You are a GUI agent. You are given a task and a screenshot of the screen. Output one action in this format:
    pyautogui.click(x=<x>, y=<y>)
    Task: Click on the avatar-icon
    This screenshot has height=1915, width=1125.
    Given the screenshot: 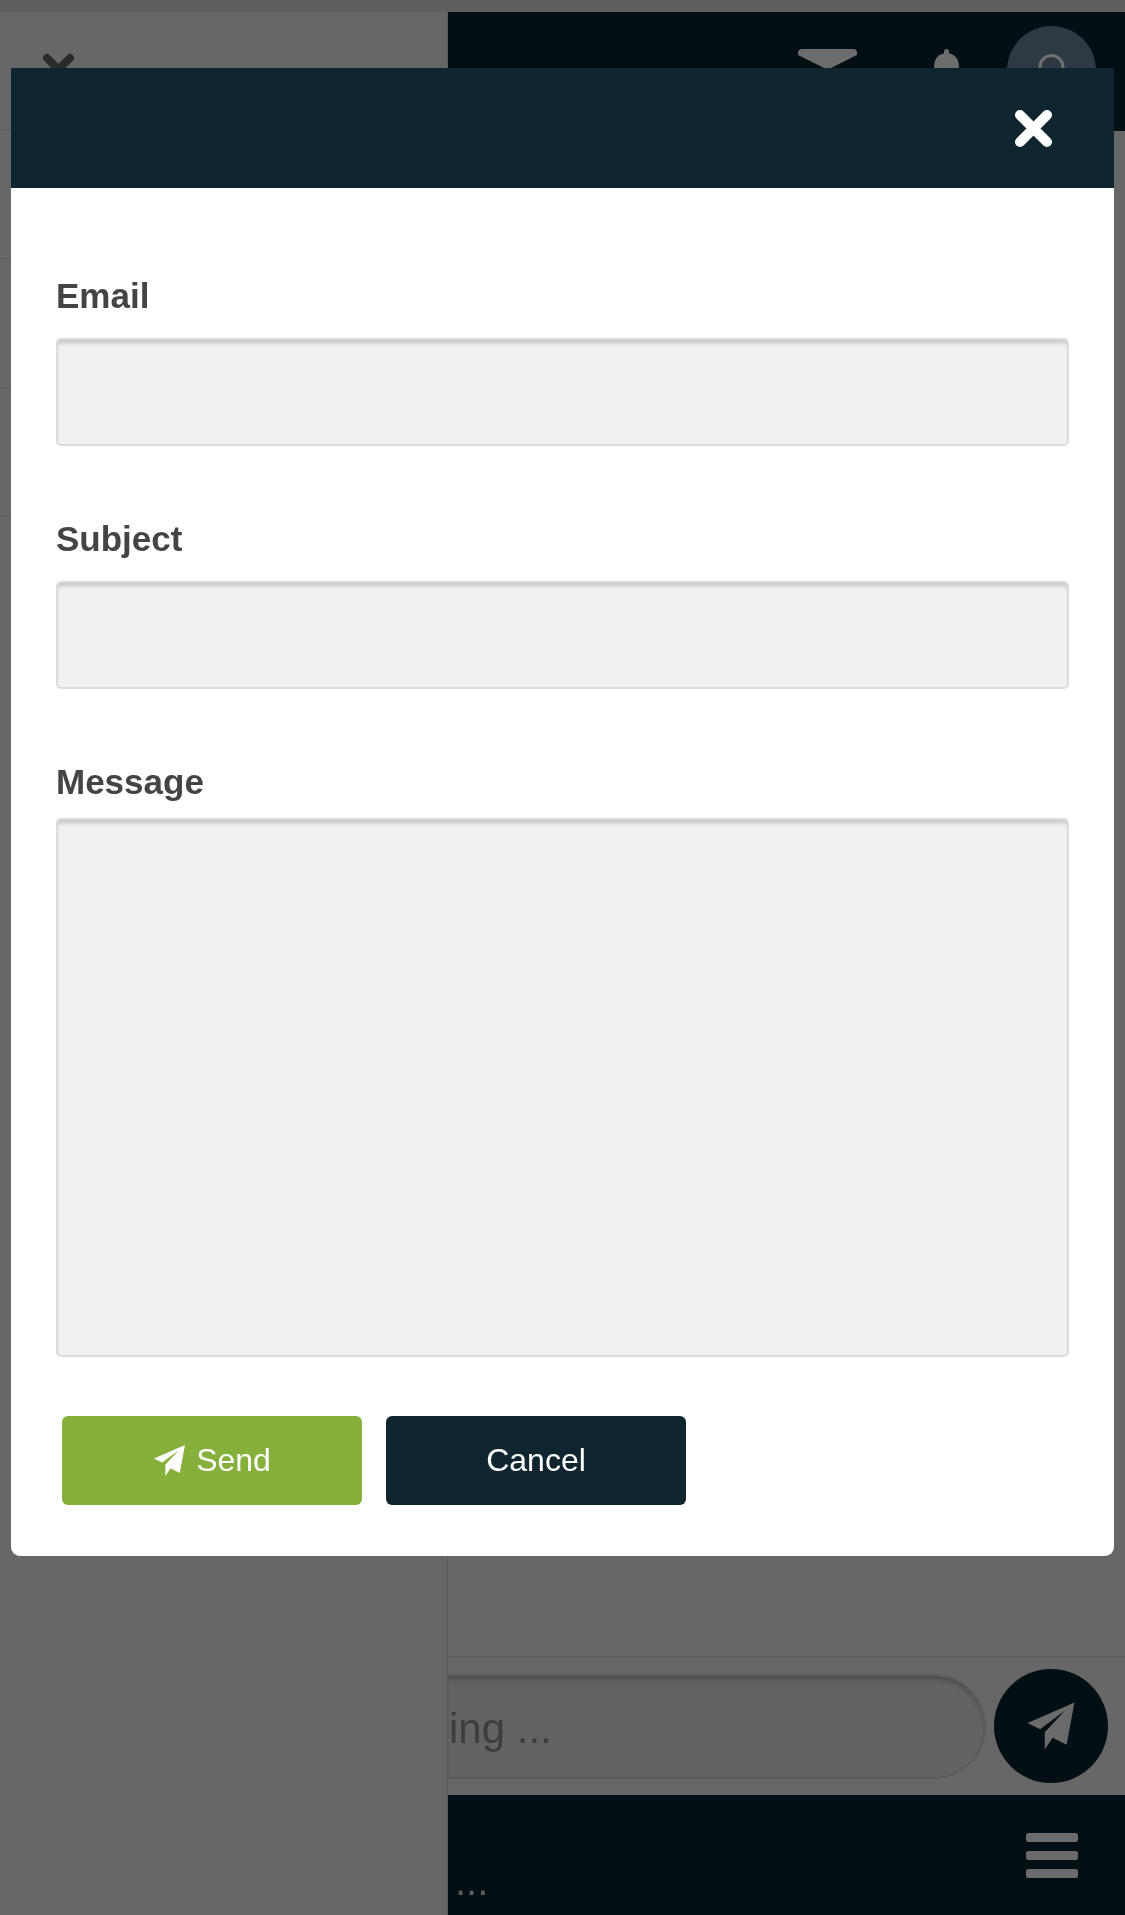 What is the action you would take?
    pyautogui.click(x=1051, y=47)
    